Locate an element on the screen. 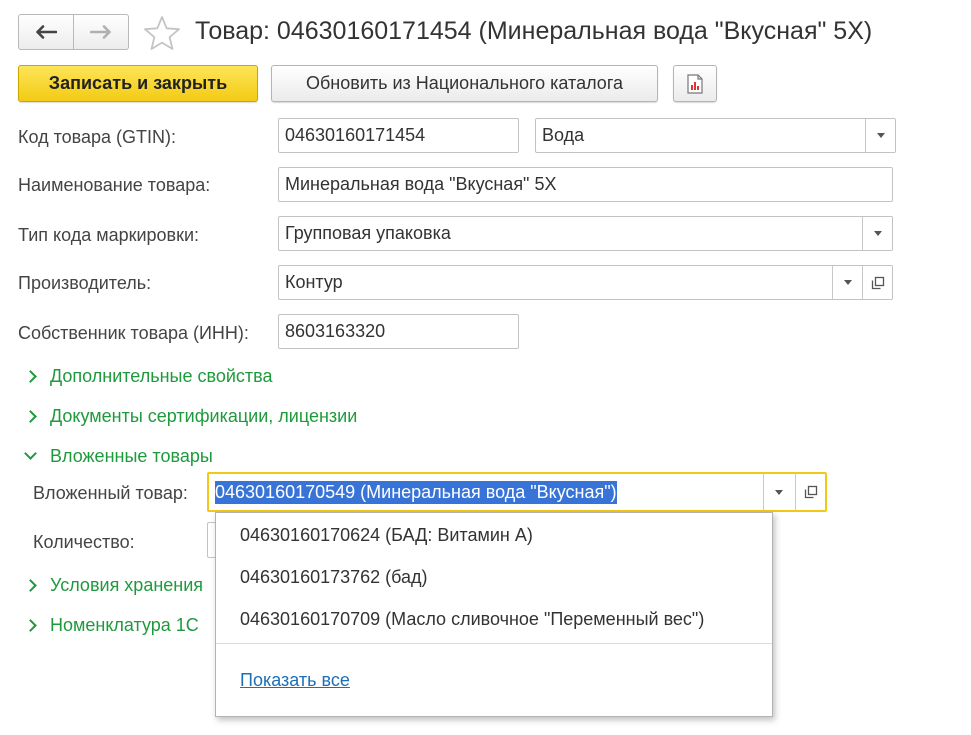 The height and width of the screenshot is (735, 971). owner-inn-label: Собственник товара (ИНН): is located at coordinates (133, 333).